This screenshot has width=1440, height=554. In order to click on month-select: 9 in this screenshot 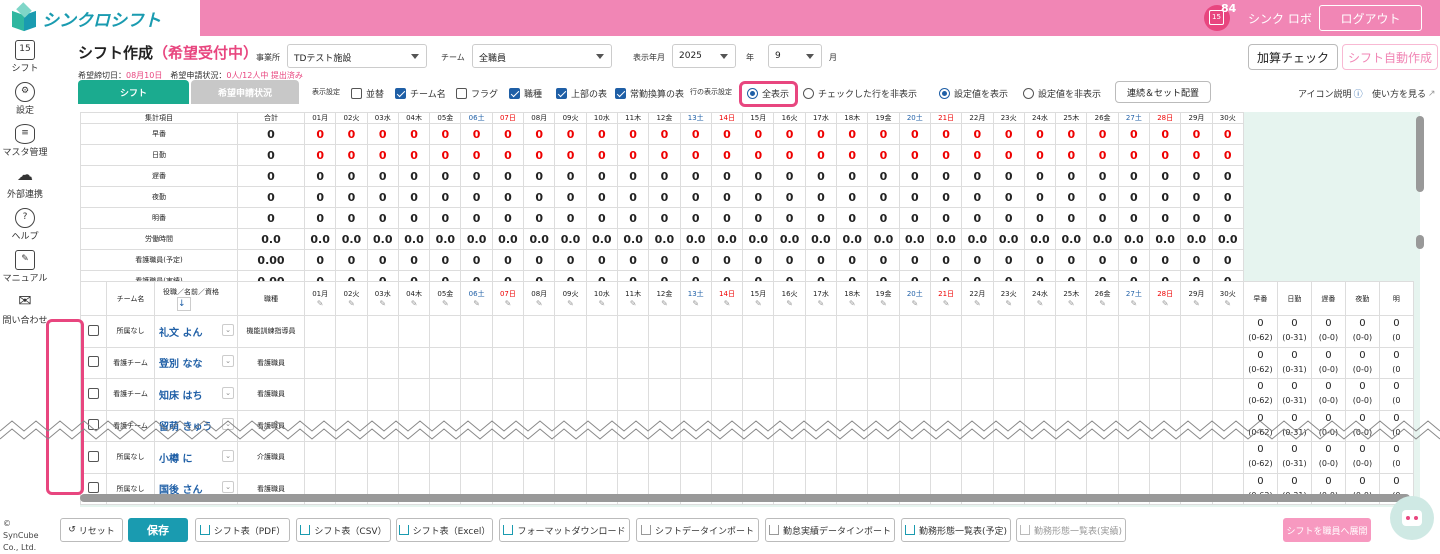, I will do `click(795, 56)`.